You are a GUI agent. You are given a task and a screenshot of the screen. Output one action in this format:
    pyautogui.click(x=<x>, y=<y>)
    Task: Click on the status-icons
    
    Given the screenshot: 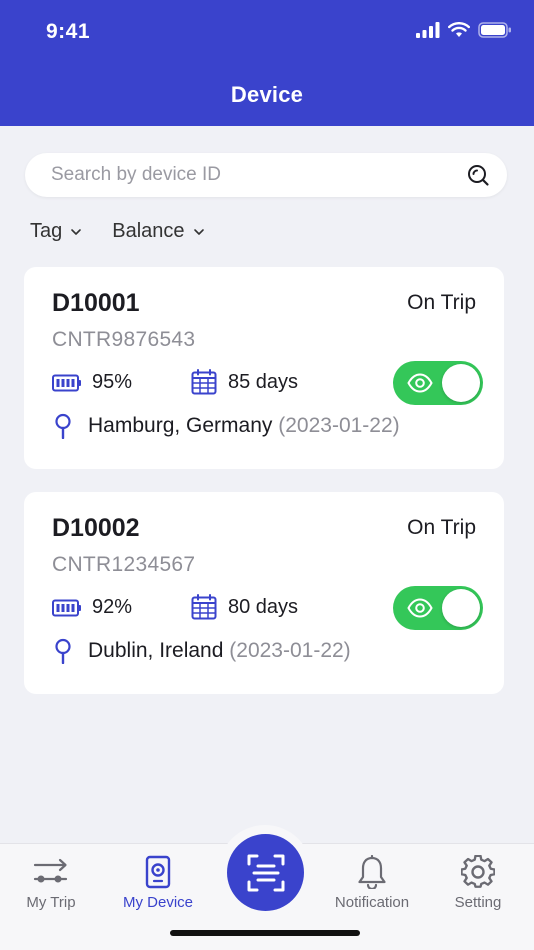 What is the action you would take?
    pyautogui.click(x=464, y=30)
    